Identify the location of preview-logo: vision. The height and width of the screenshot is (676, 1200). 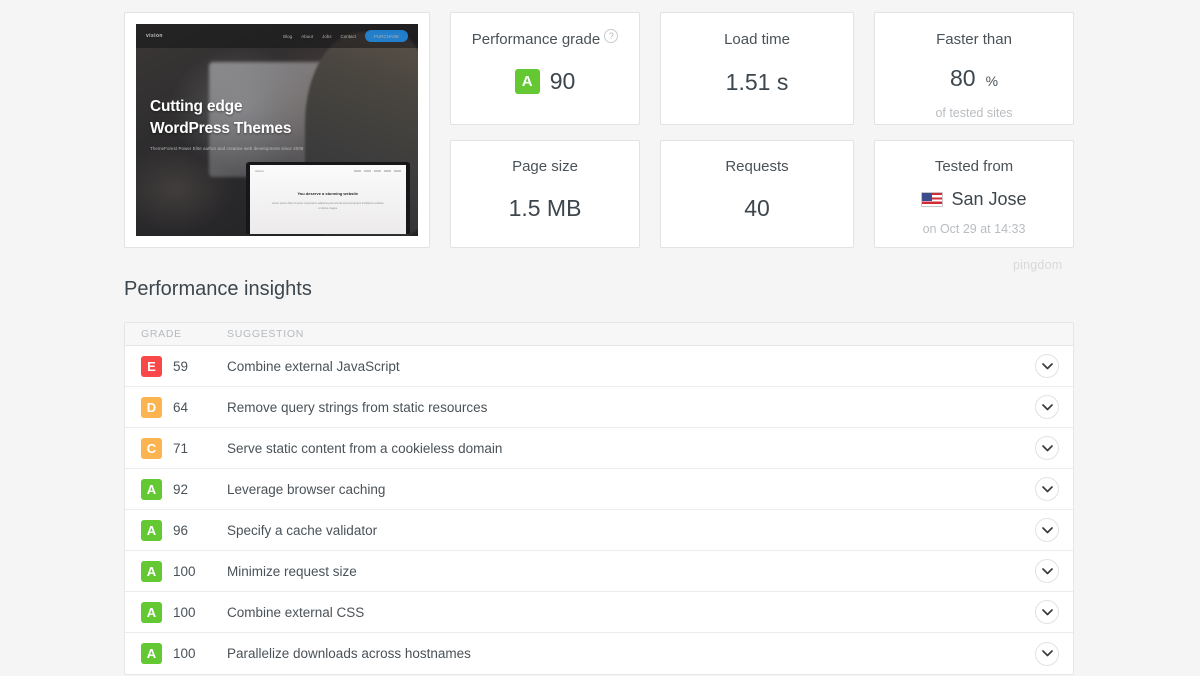
(154, 36).